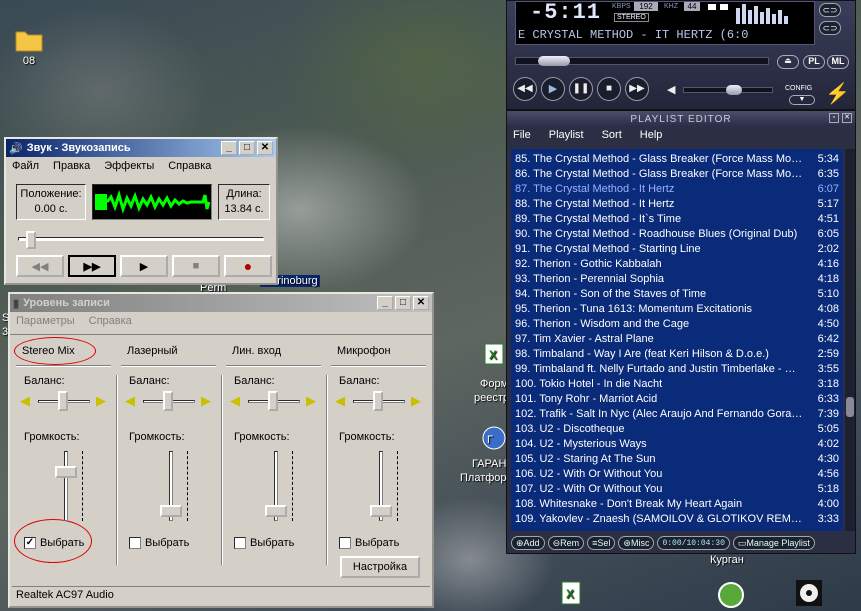 The image size is (861, 611). I want to click on desktop-garant-icon: Г, so click(494, 439).